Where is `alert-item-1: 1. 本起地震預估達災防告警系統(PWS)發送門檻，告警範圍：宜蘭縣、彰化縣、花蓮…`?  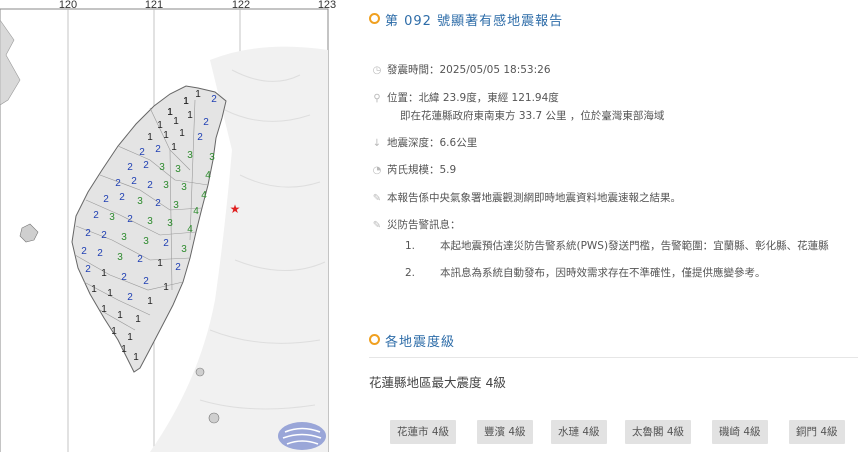 alert-item-1: 1. 本起地震預估達災防告警系統(PWS)發送門檻，告警範圍：宜蘭縣、彰化縣、花蓮… is located at coordinates (617, 245).